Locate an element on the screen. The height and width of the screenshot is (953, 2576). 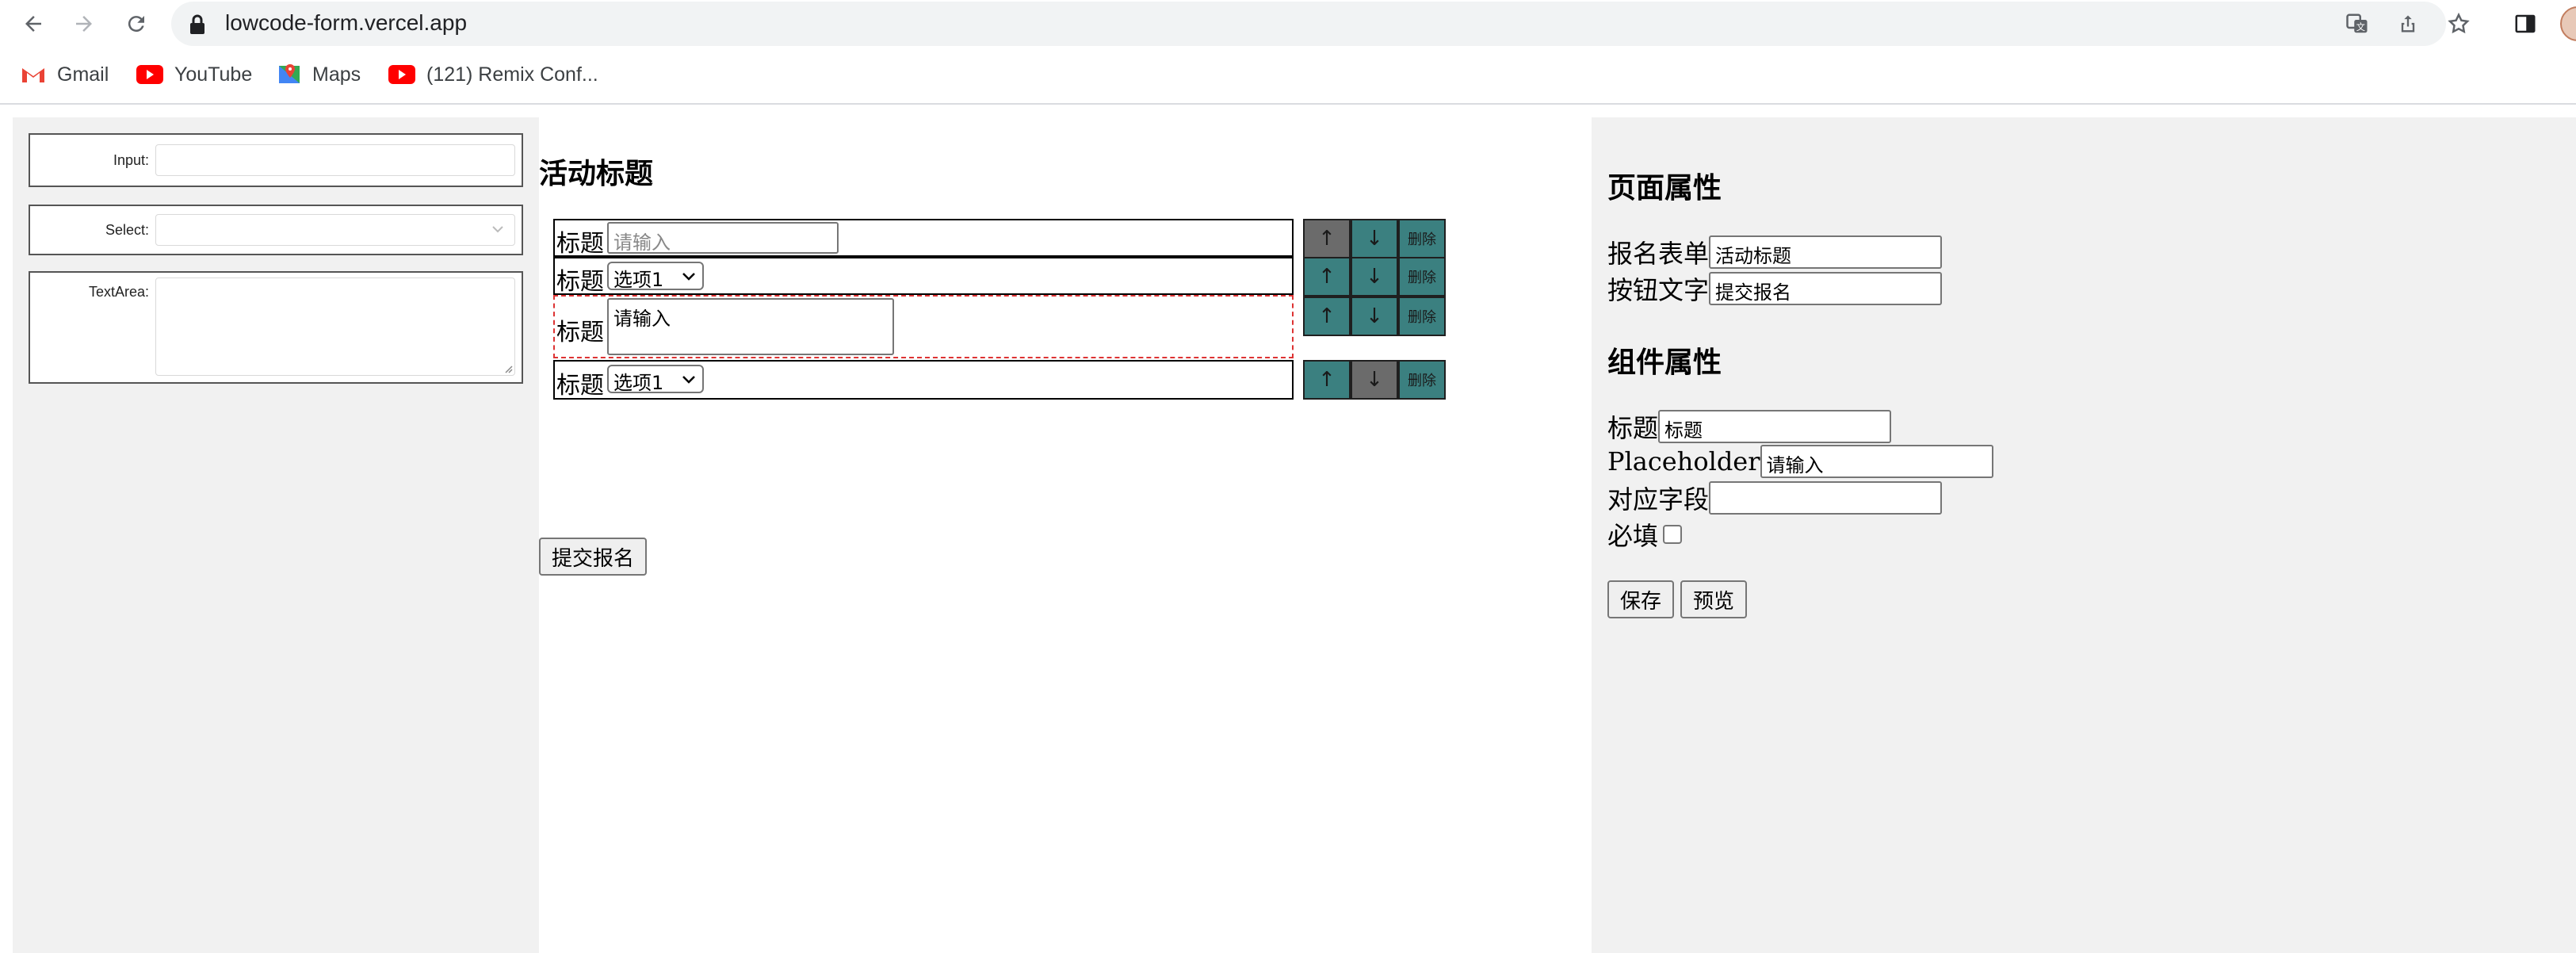
reload-icon is located at coordinates (136, 24).